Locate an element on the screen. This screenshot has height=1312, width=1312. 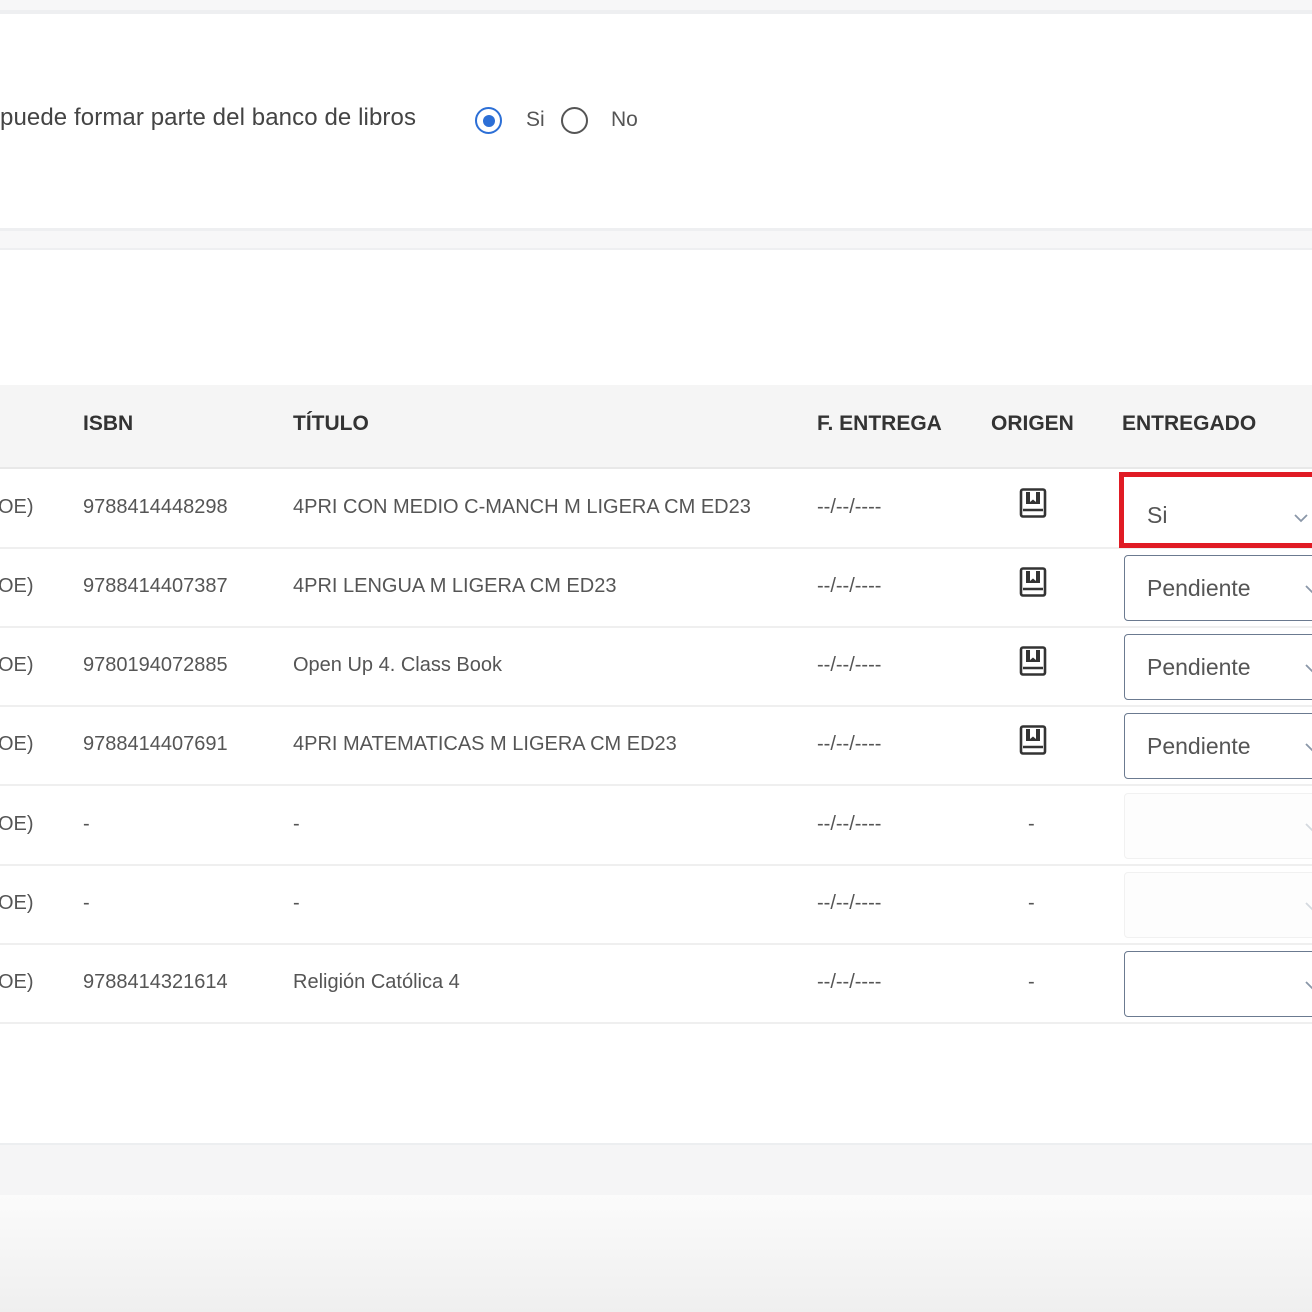
cell-isbn: 9788414321614 is located at coordinates (155, 982).